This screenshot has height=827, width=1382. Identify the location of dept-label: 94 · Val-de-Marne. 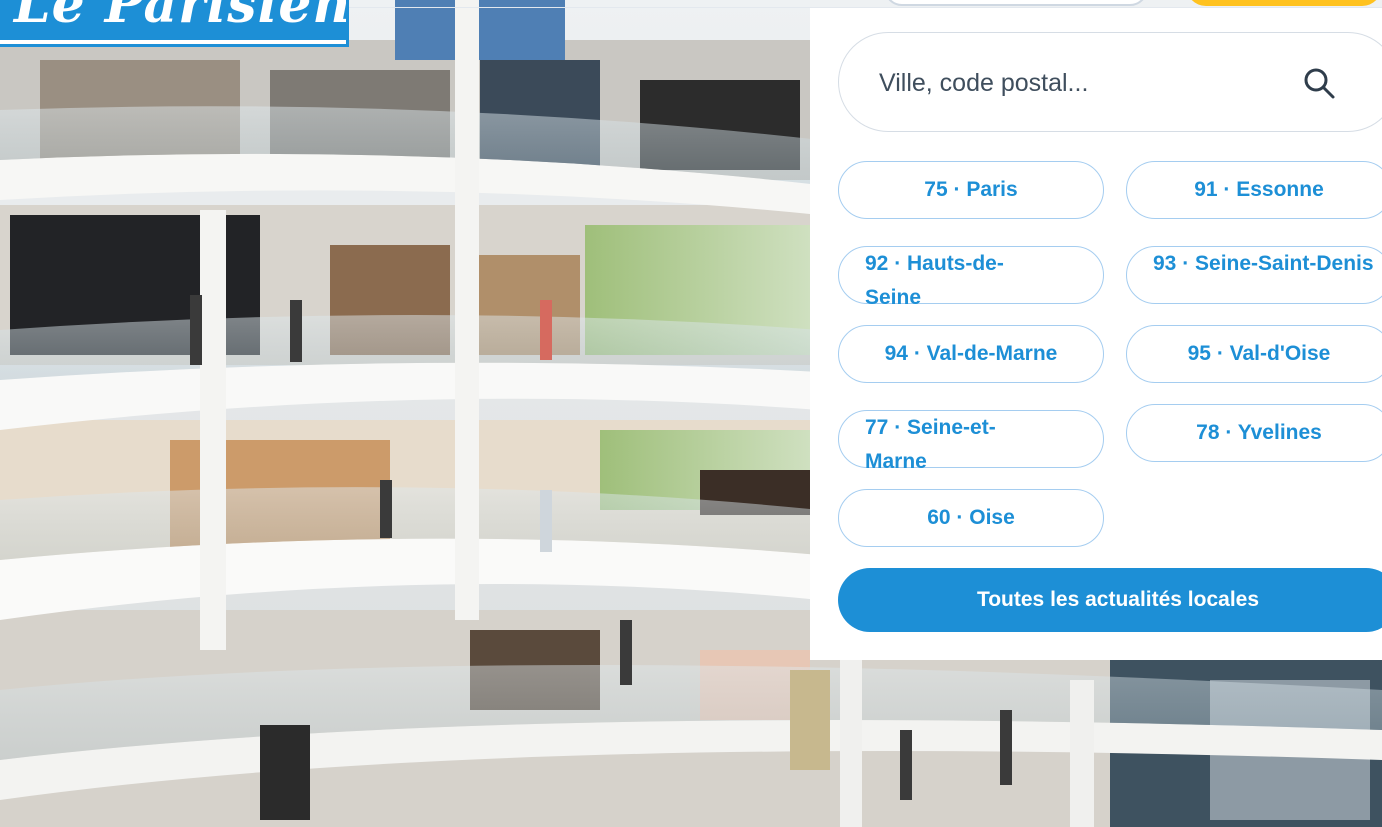
(971, 353).